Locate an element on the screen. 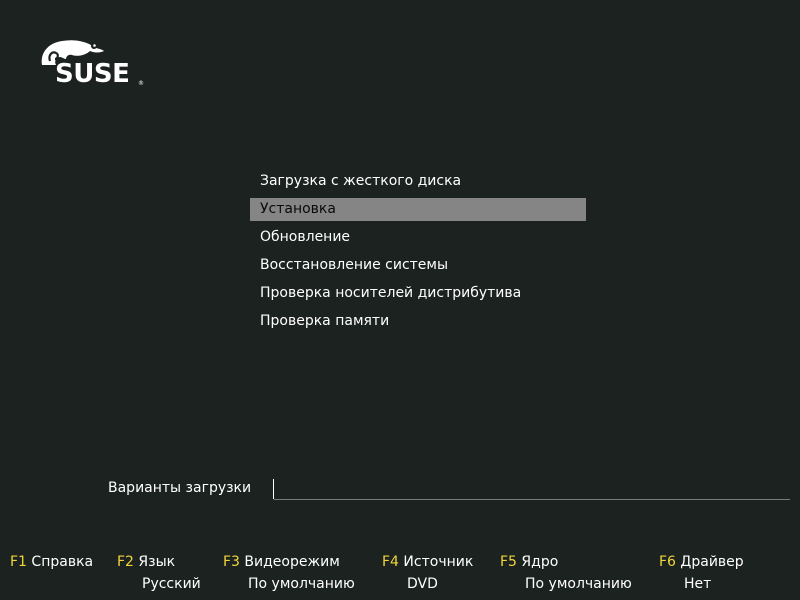 Image resolution: width=800 pixels, height=600 pixels. fkey-key: F4 is located at coordinates (390, 562).